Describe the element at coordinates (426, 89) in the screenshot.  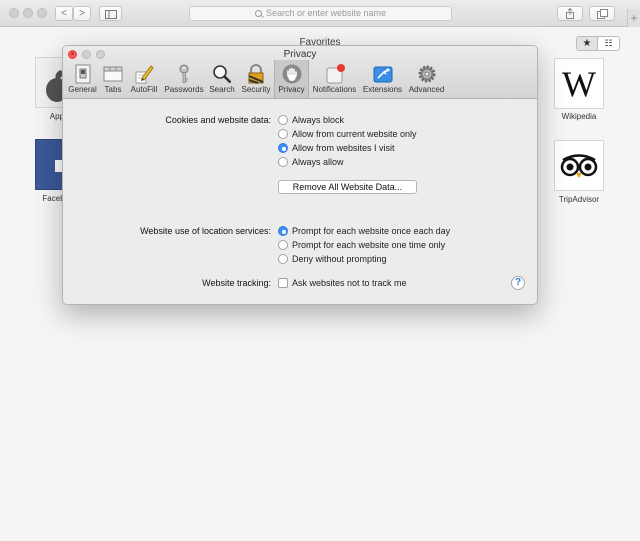
I see `tab-label: Advanced` at that location.